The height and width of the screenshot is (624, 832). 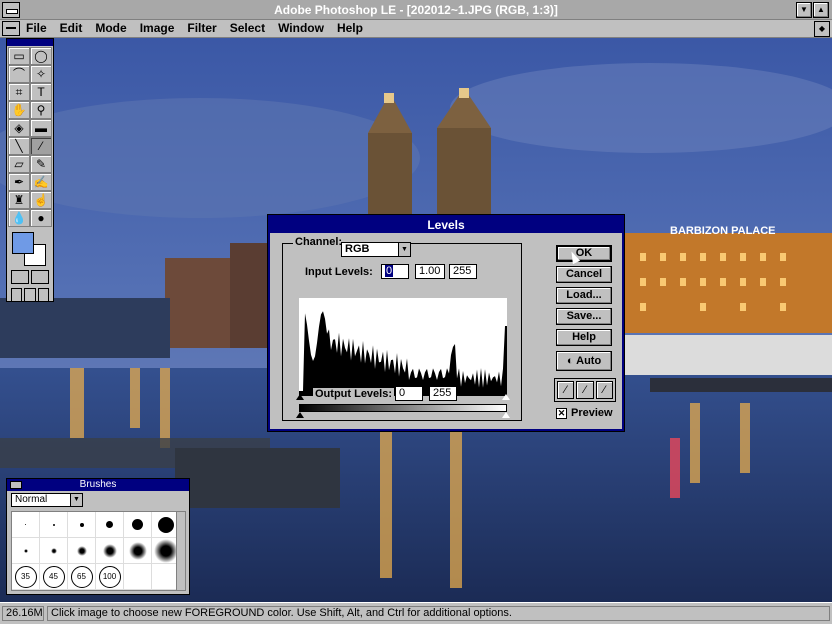 What do you see at coordinates (19, 164) in the screenshot?
I see `eraser-tool-icon: ▱` at bounding box center [19, 164].